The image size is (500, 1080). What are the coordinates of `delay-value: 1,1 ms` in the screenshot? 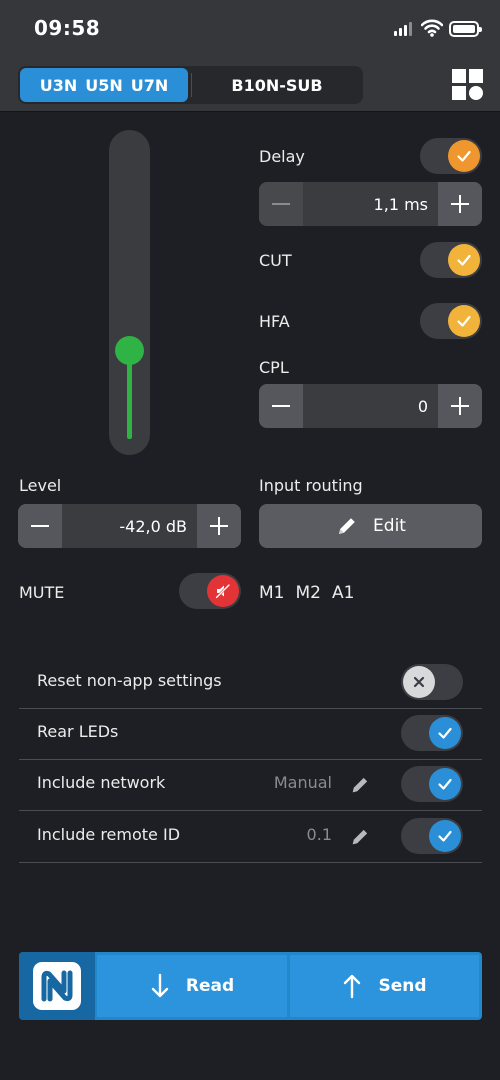 It's located at (400, 204).